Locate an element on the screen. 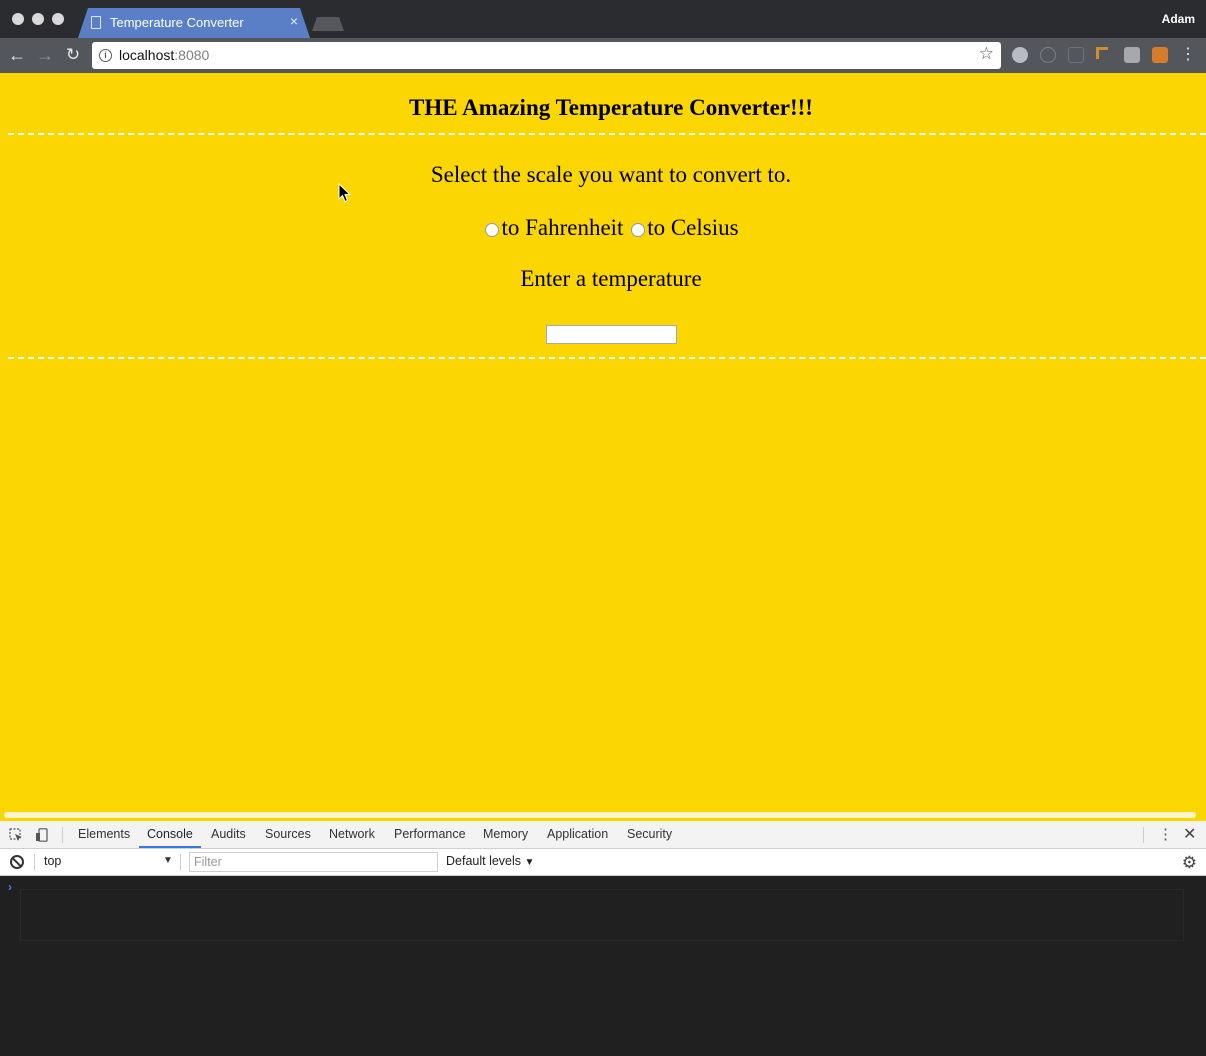 This screenshot has height=1056, width=1206. fahrenheit-label: to Fahrenheit is located at coordinates (562, 227).